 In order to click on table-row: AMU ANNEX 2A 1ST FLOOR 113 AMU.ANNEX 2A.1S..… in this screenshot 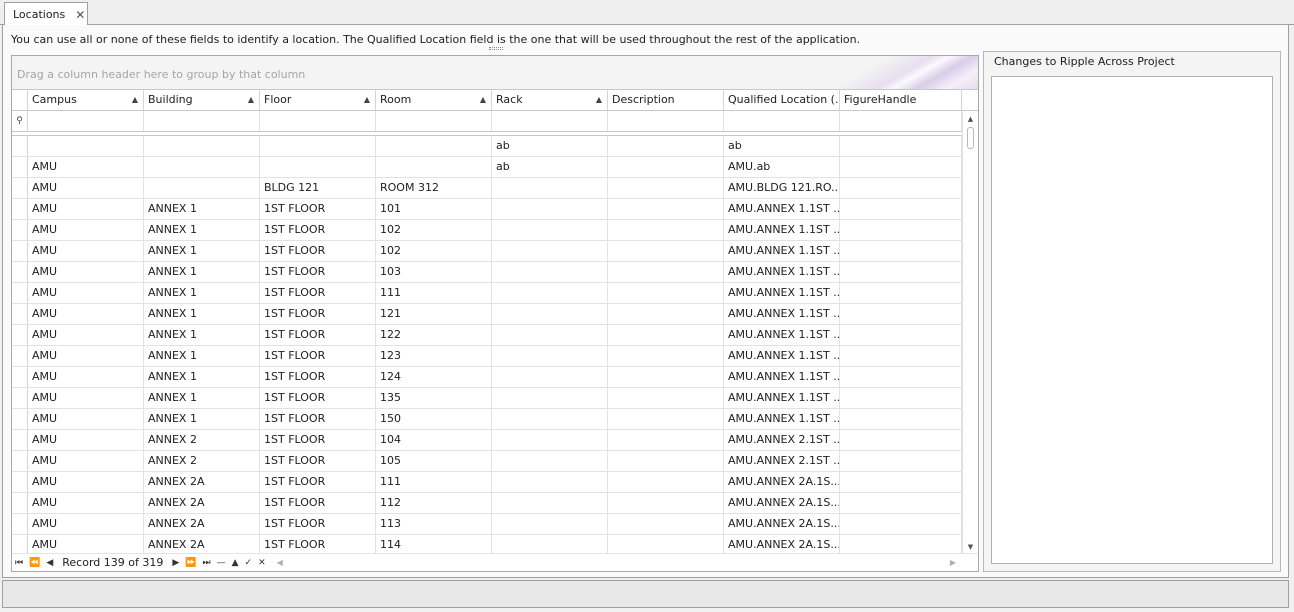, I will do `click(487, 524)`.